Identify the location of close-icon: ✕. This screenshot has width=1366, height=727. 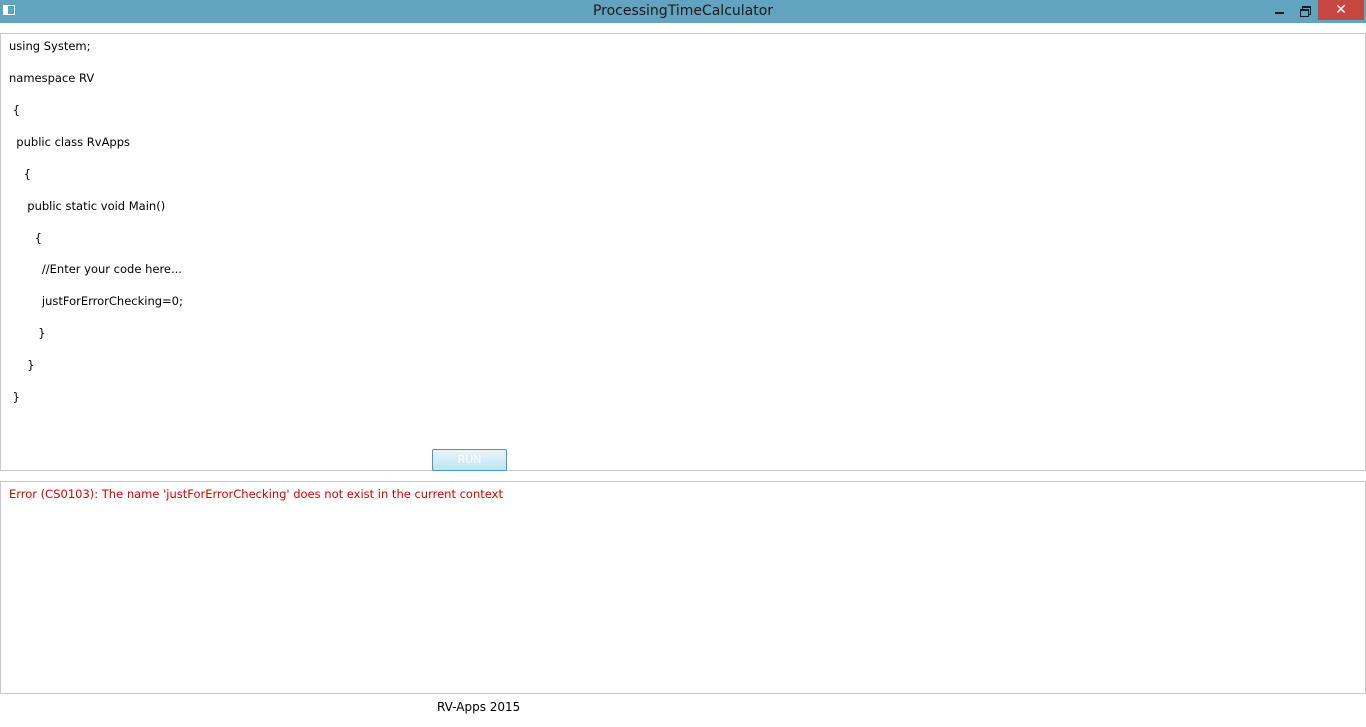
(1341, 10).